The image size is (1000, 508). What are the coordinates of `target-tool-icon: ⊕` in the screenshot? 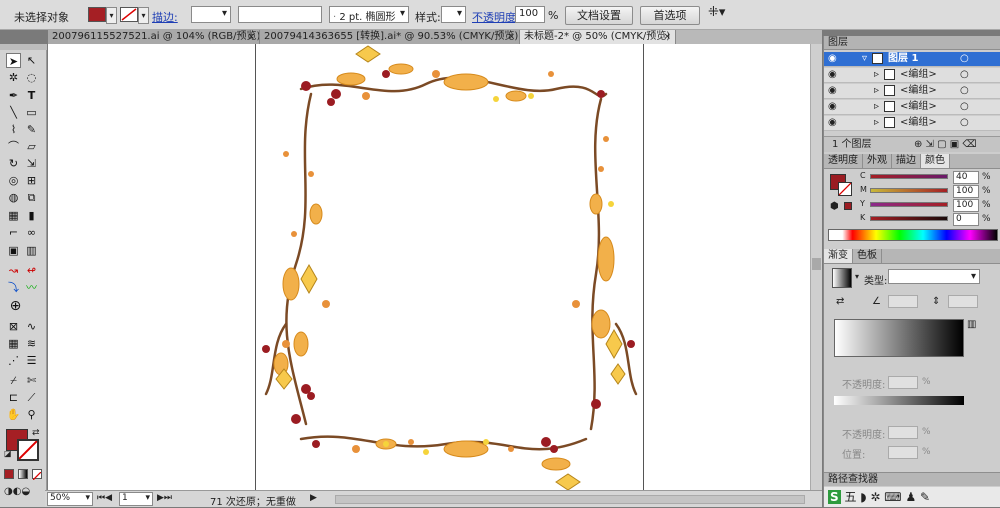 It's located at (15, 306).